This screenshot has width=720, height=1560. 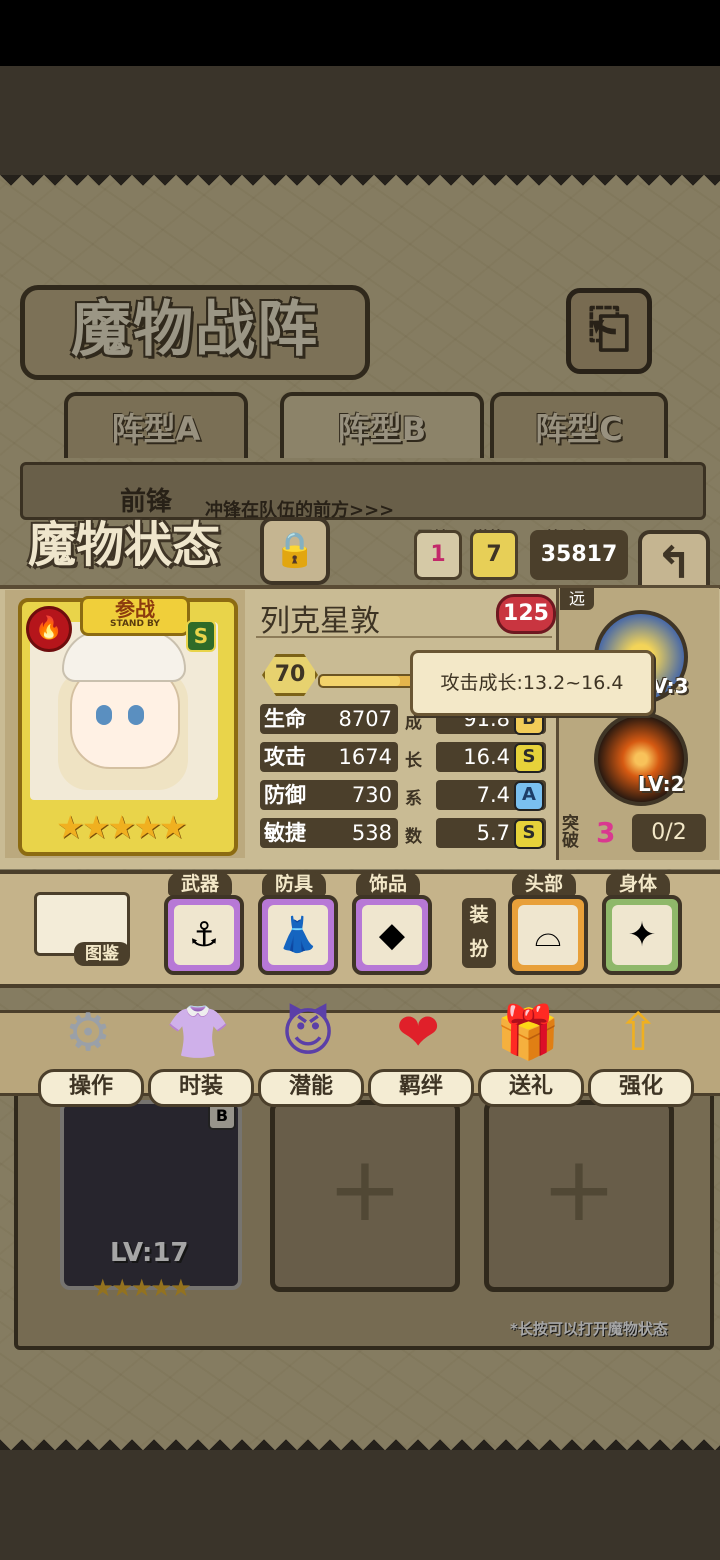 I want to click on rank-badge: S, so click(x=201, y=636).